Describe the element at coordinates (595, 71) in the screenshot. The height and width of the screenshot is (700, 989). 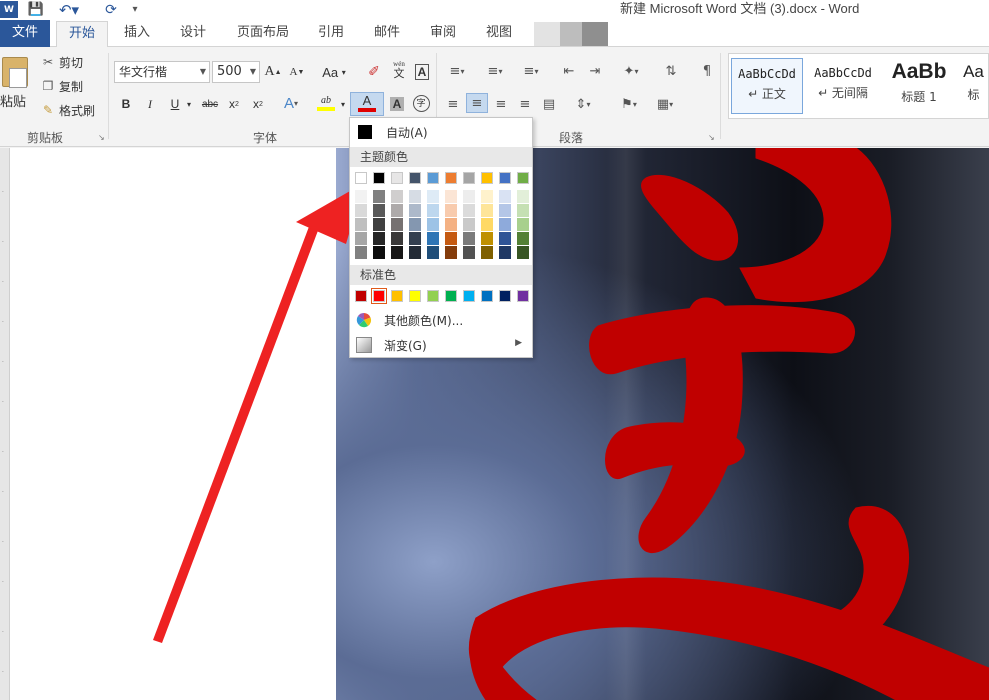
I see `increase-indent-icon: ⇥` at that location.